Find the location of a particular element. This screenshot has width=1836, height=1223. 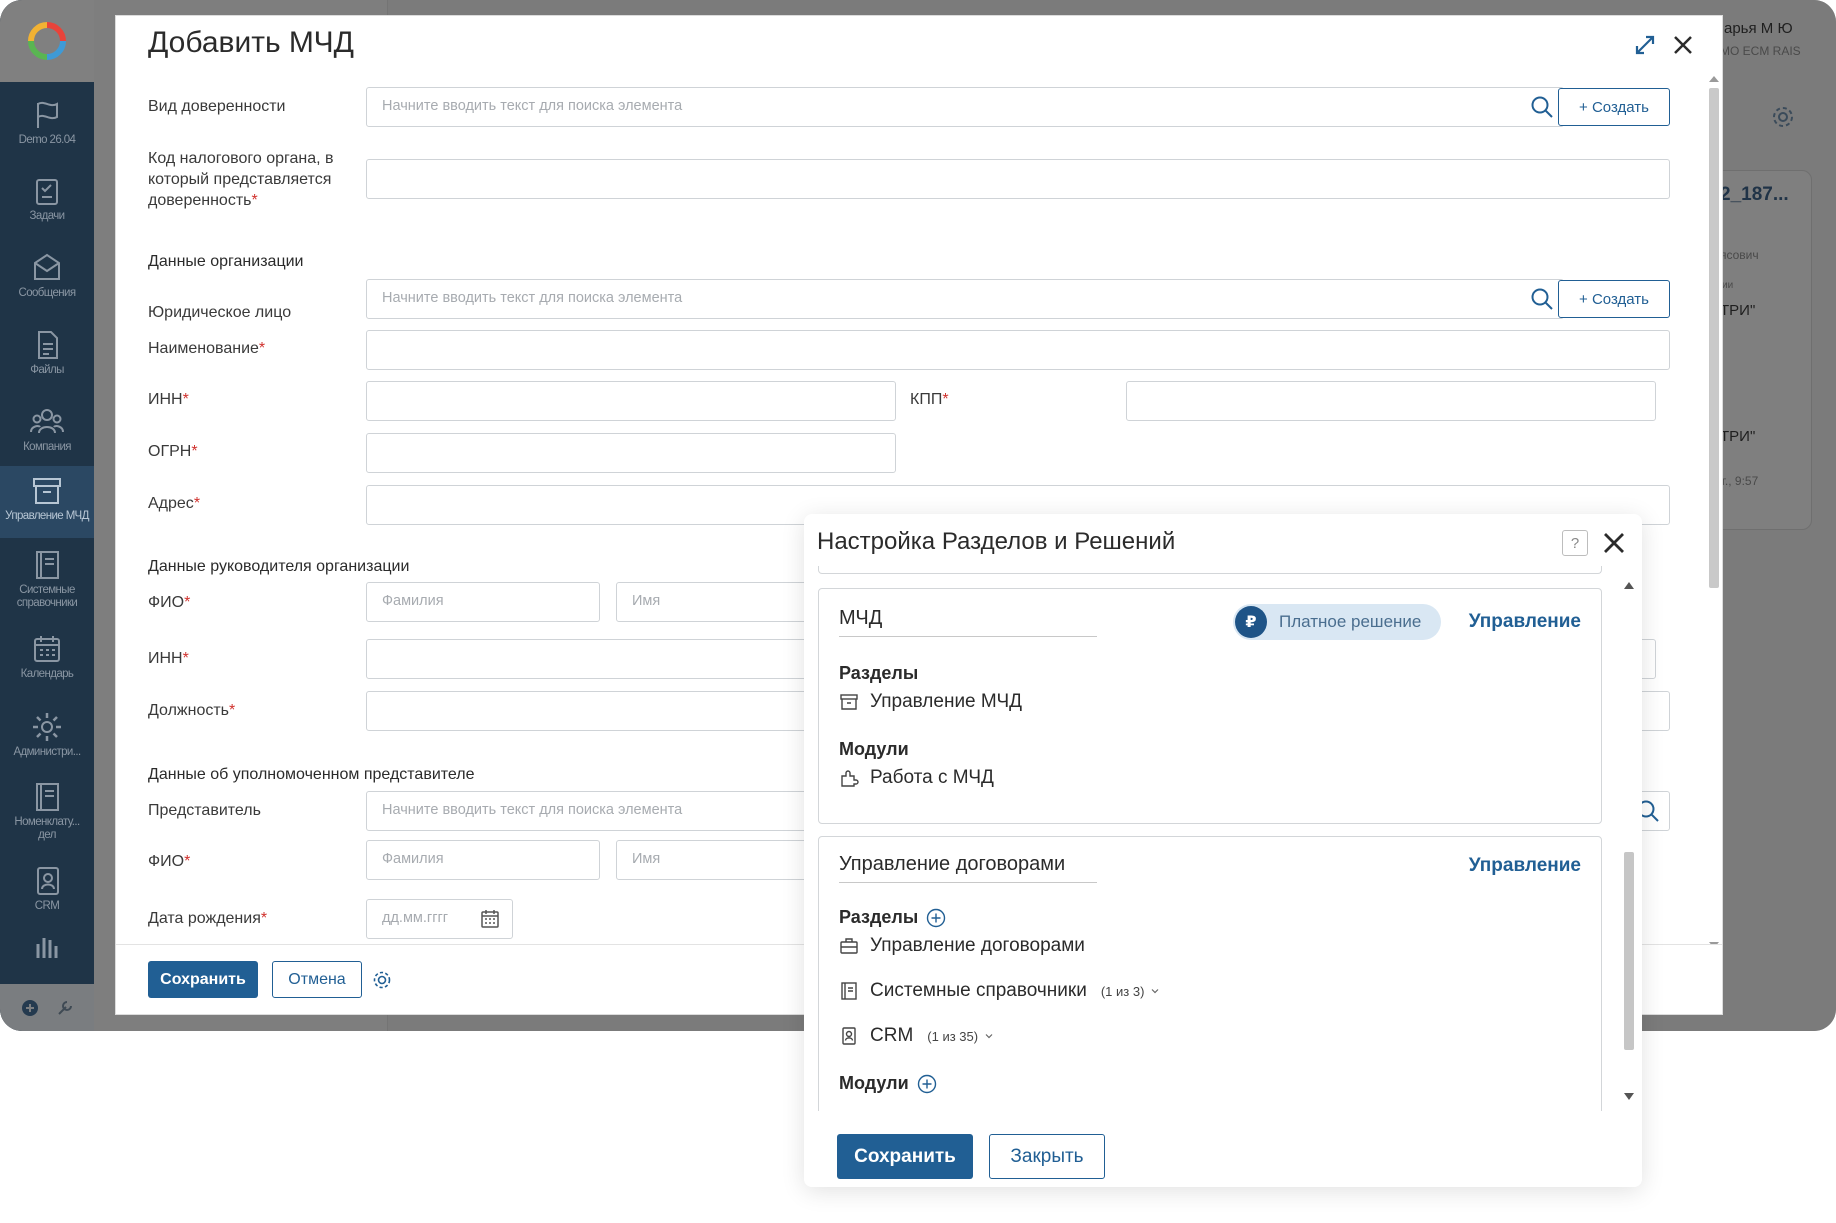

bg-text: ясович is located at coordinates (1739, 255).